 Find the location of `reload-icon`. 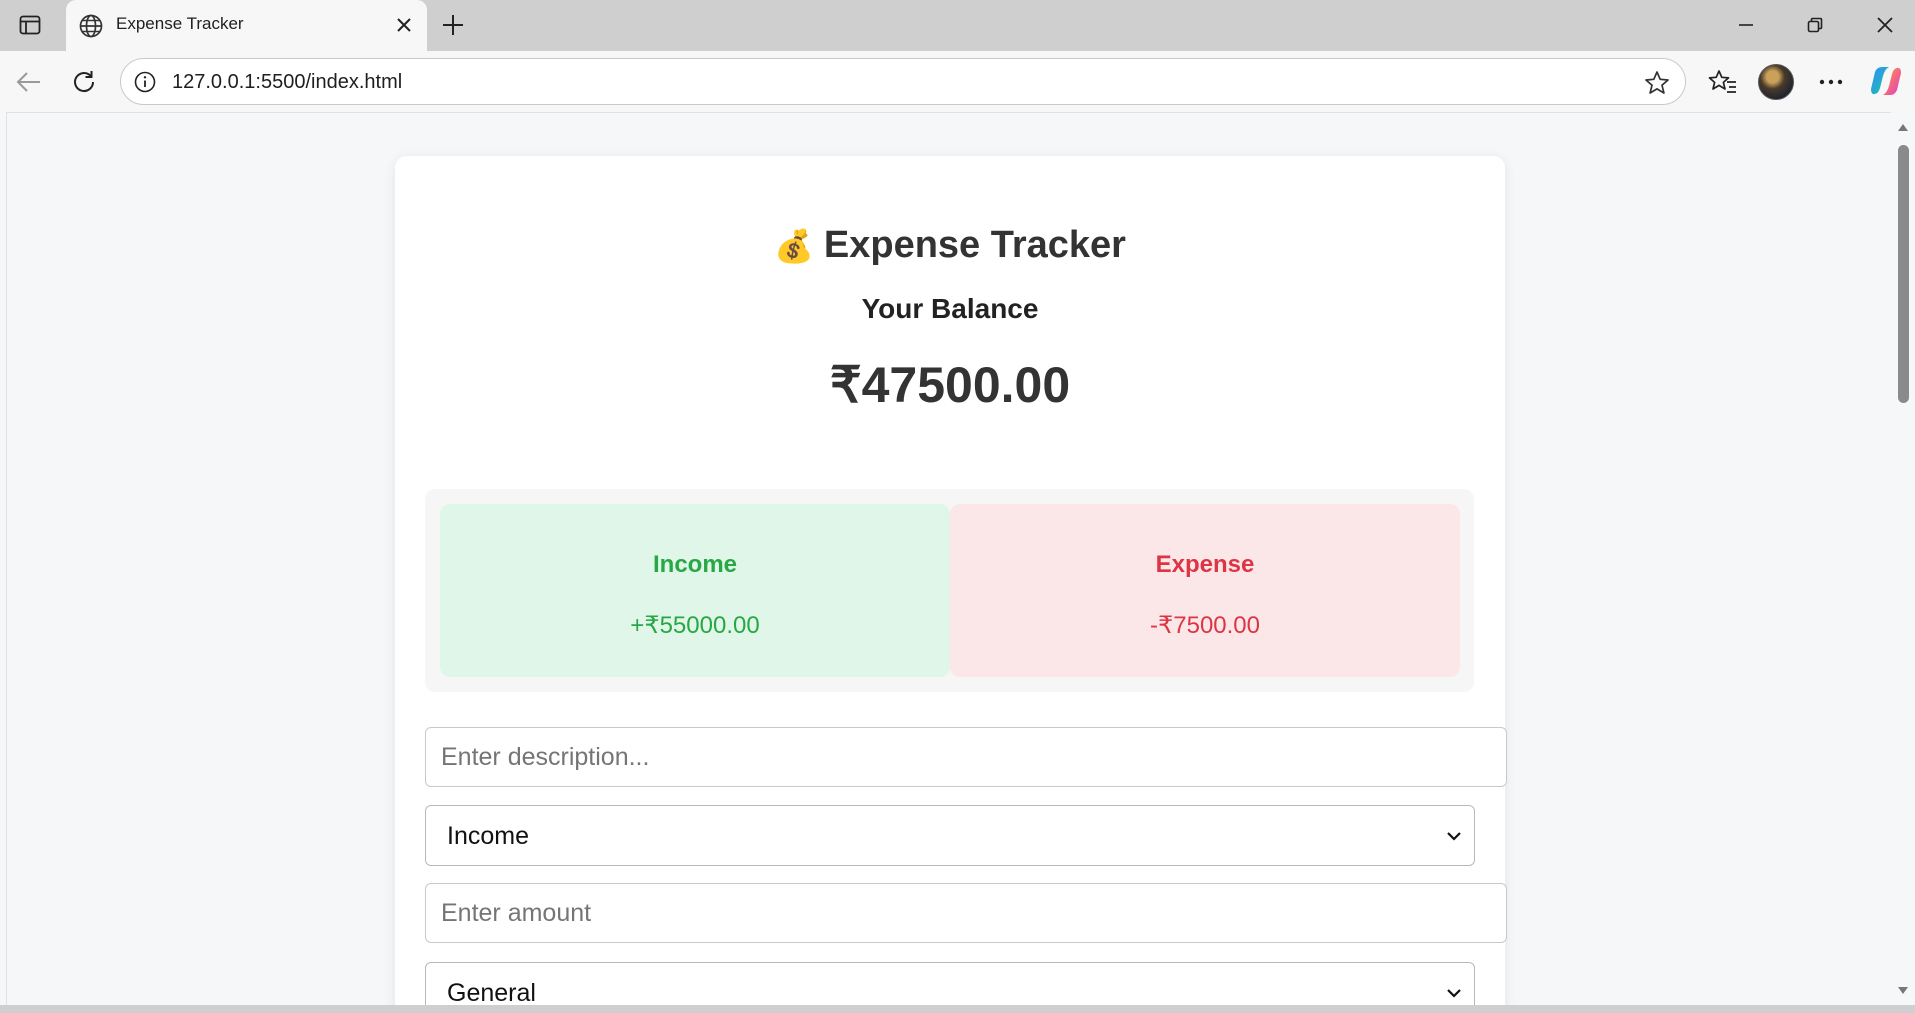

reload-icon is located at coordinates (84, 82).